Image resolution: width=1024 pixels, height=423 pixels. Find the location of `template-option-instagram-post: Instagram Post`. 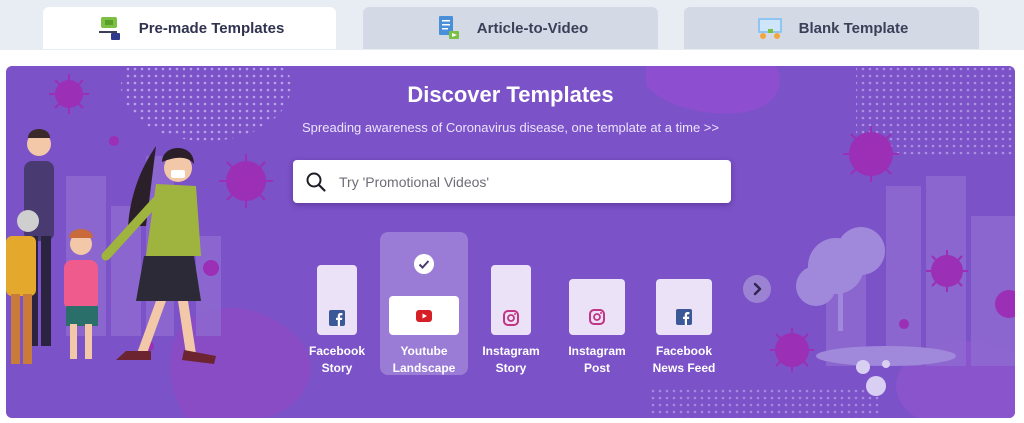

template-option-instagram-post: Instagram Post is located at coordinates (597, 303).